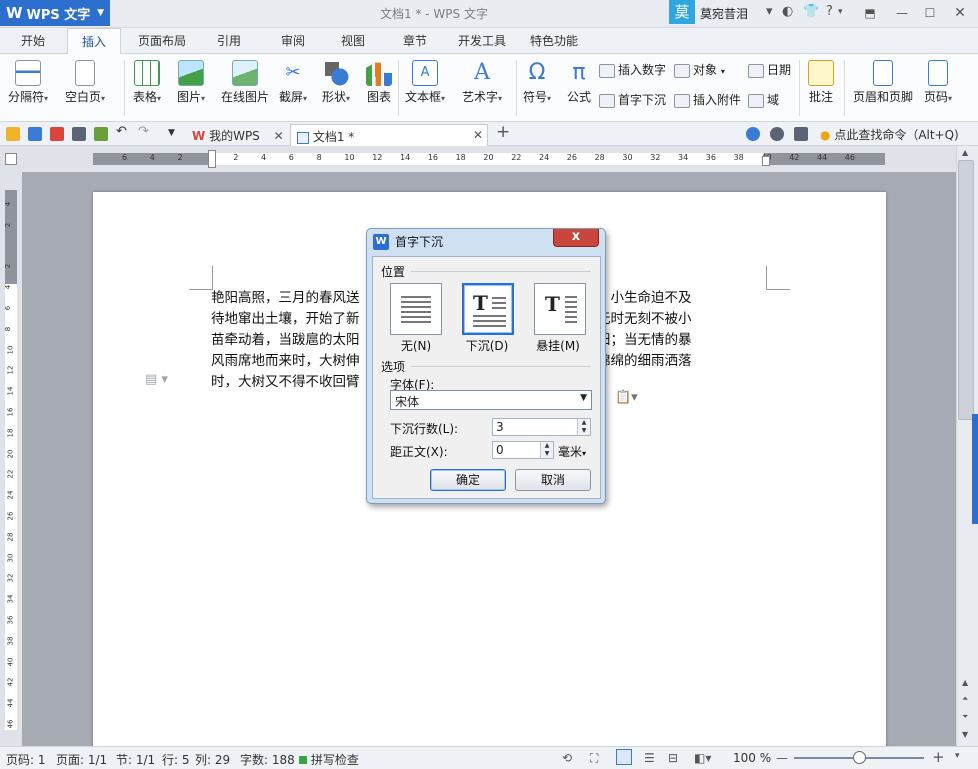  I want to click on cloud-icon, so click(753, 134).